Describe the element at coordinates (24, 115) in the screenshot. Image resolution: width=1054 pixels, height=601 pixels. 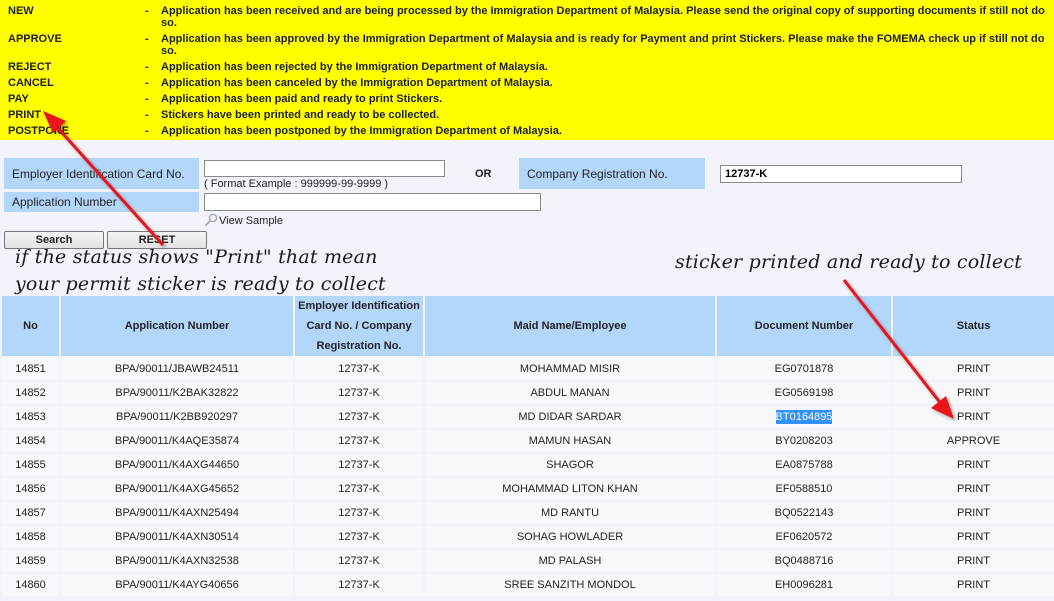
I see `legend-code: PRINT` at that location.